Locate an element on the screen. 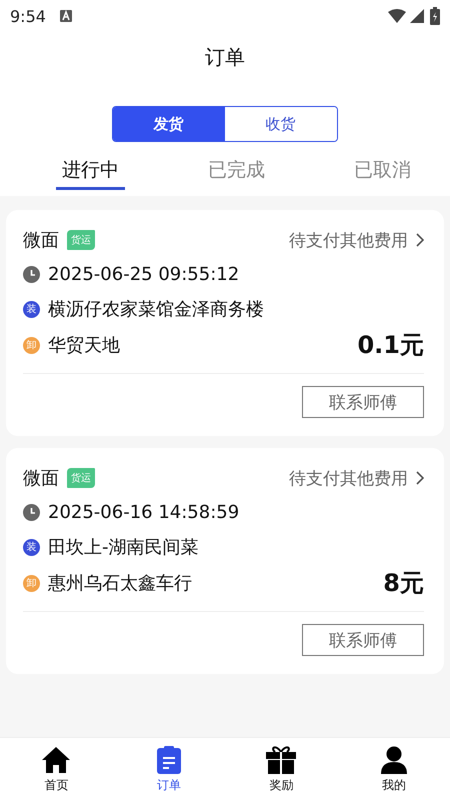  segment-tab: 发货 is located at coordinates (168, 124).